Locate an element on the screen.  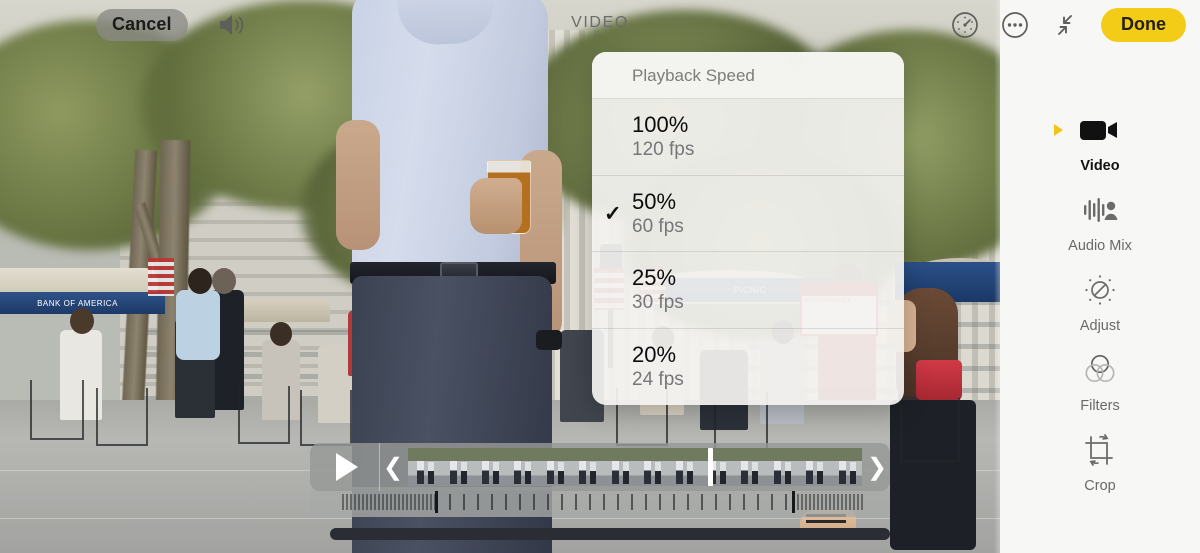
filmstrip is located at coordinates (635, 467).